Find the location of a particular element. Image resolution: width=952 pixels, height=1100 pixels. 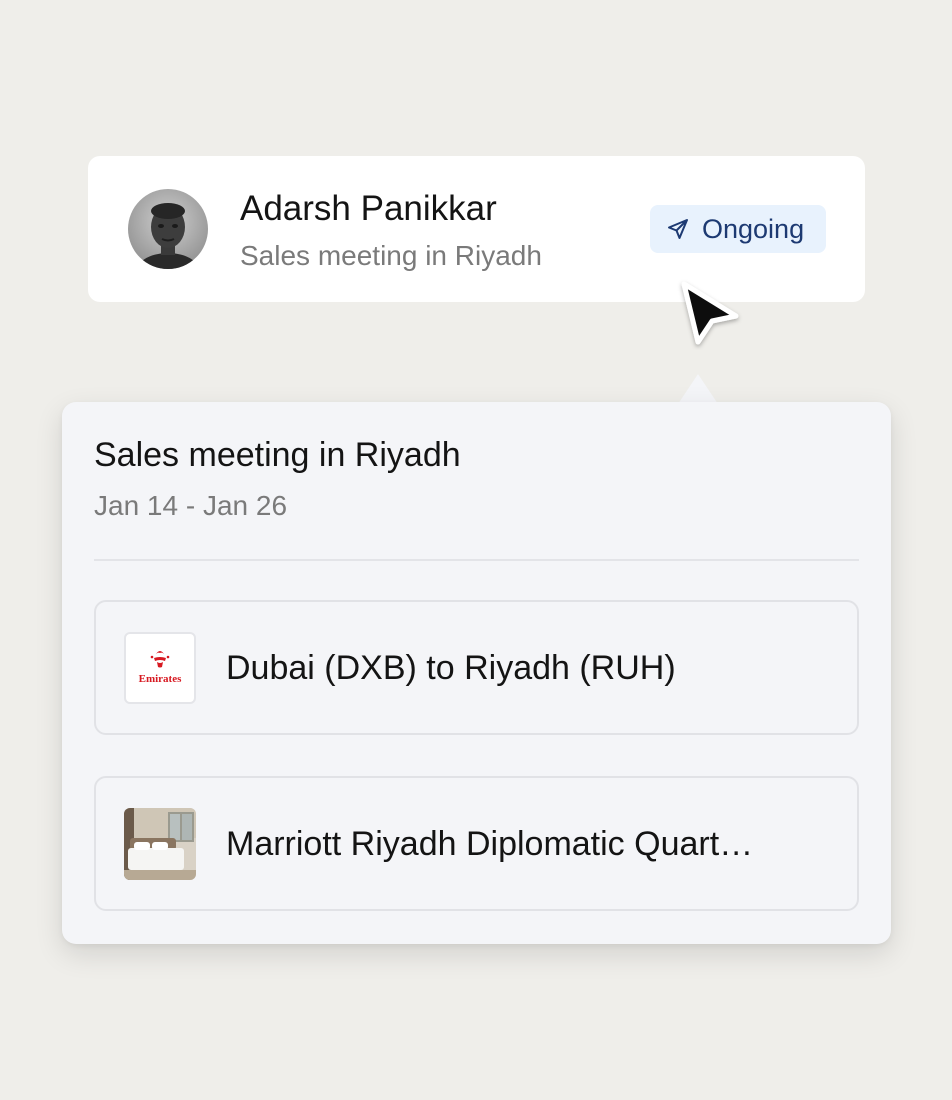

mouse-cursor-icon is located at coordinates (711, 314).